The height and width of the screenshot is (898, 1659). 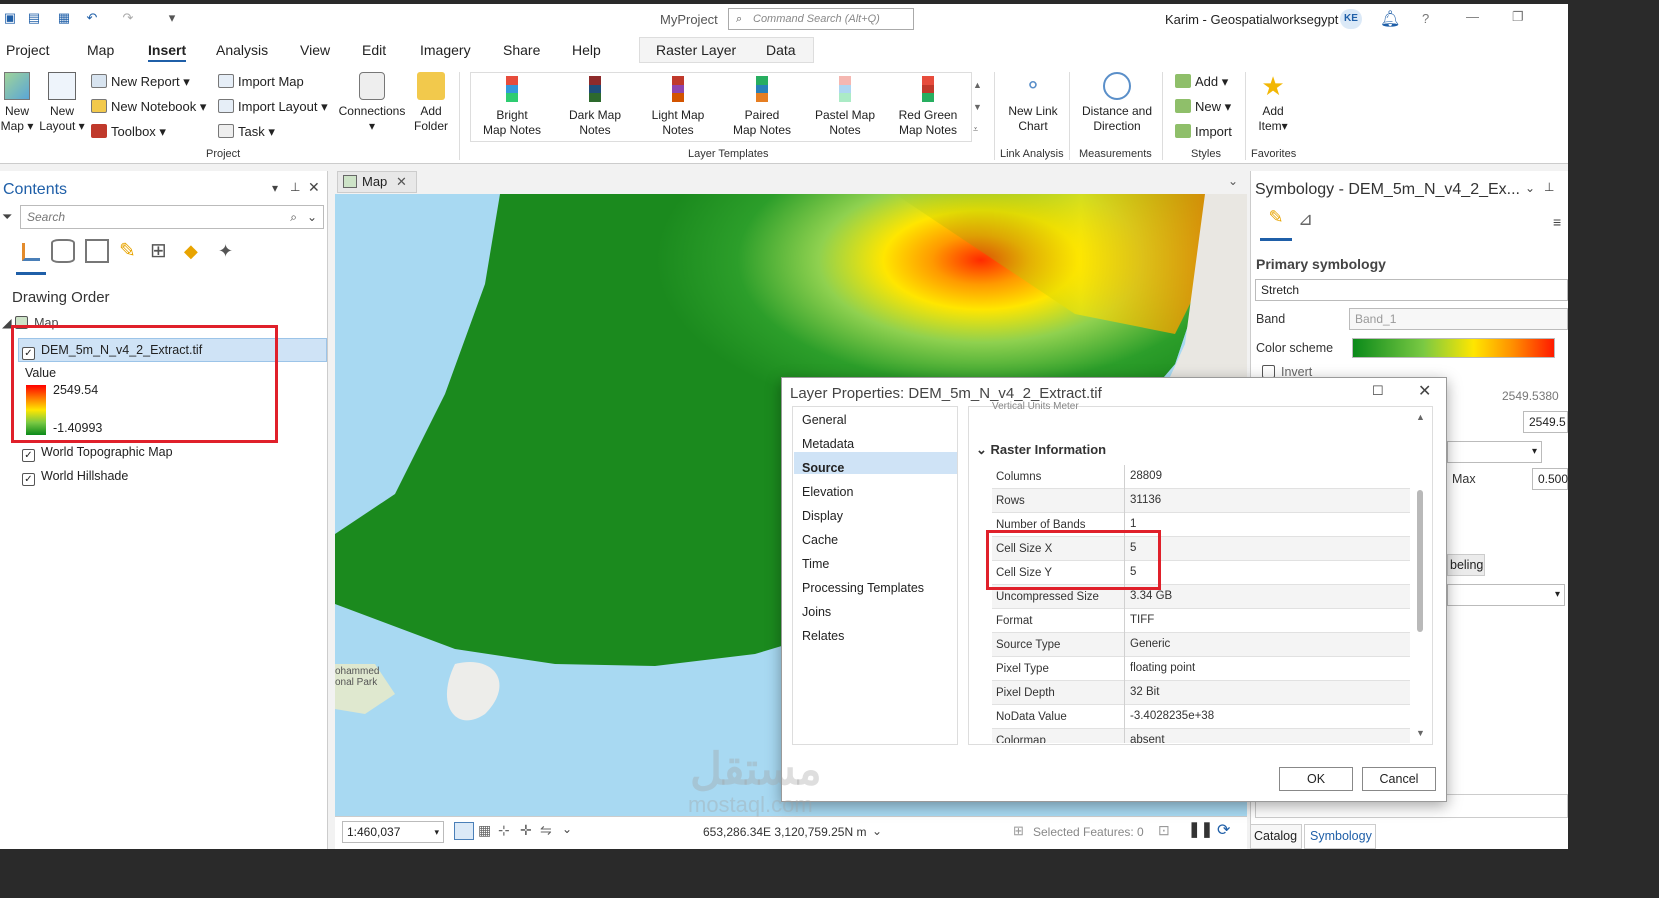 I want to click on refresh-cache-icon: ⊡, so click(x=1164, y=830).